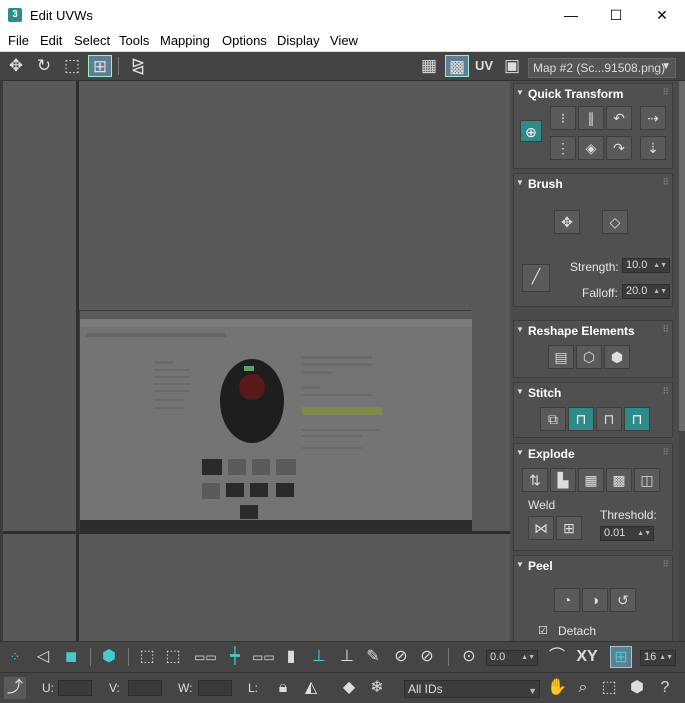 This screenshot has width=685, height=703. What do you see at coordinates (553, 419) in the screenshot?
I see `stitch-custom-icon: ⧉` at bounding box center [553, 419].